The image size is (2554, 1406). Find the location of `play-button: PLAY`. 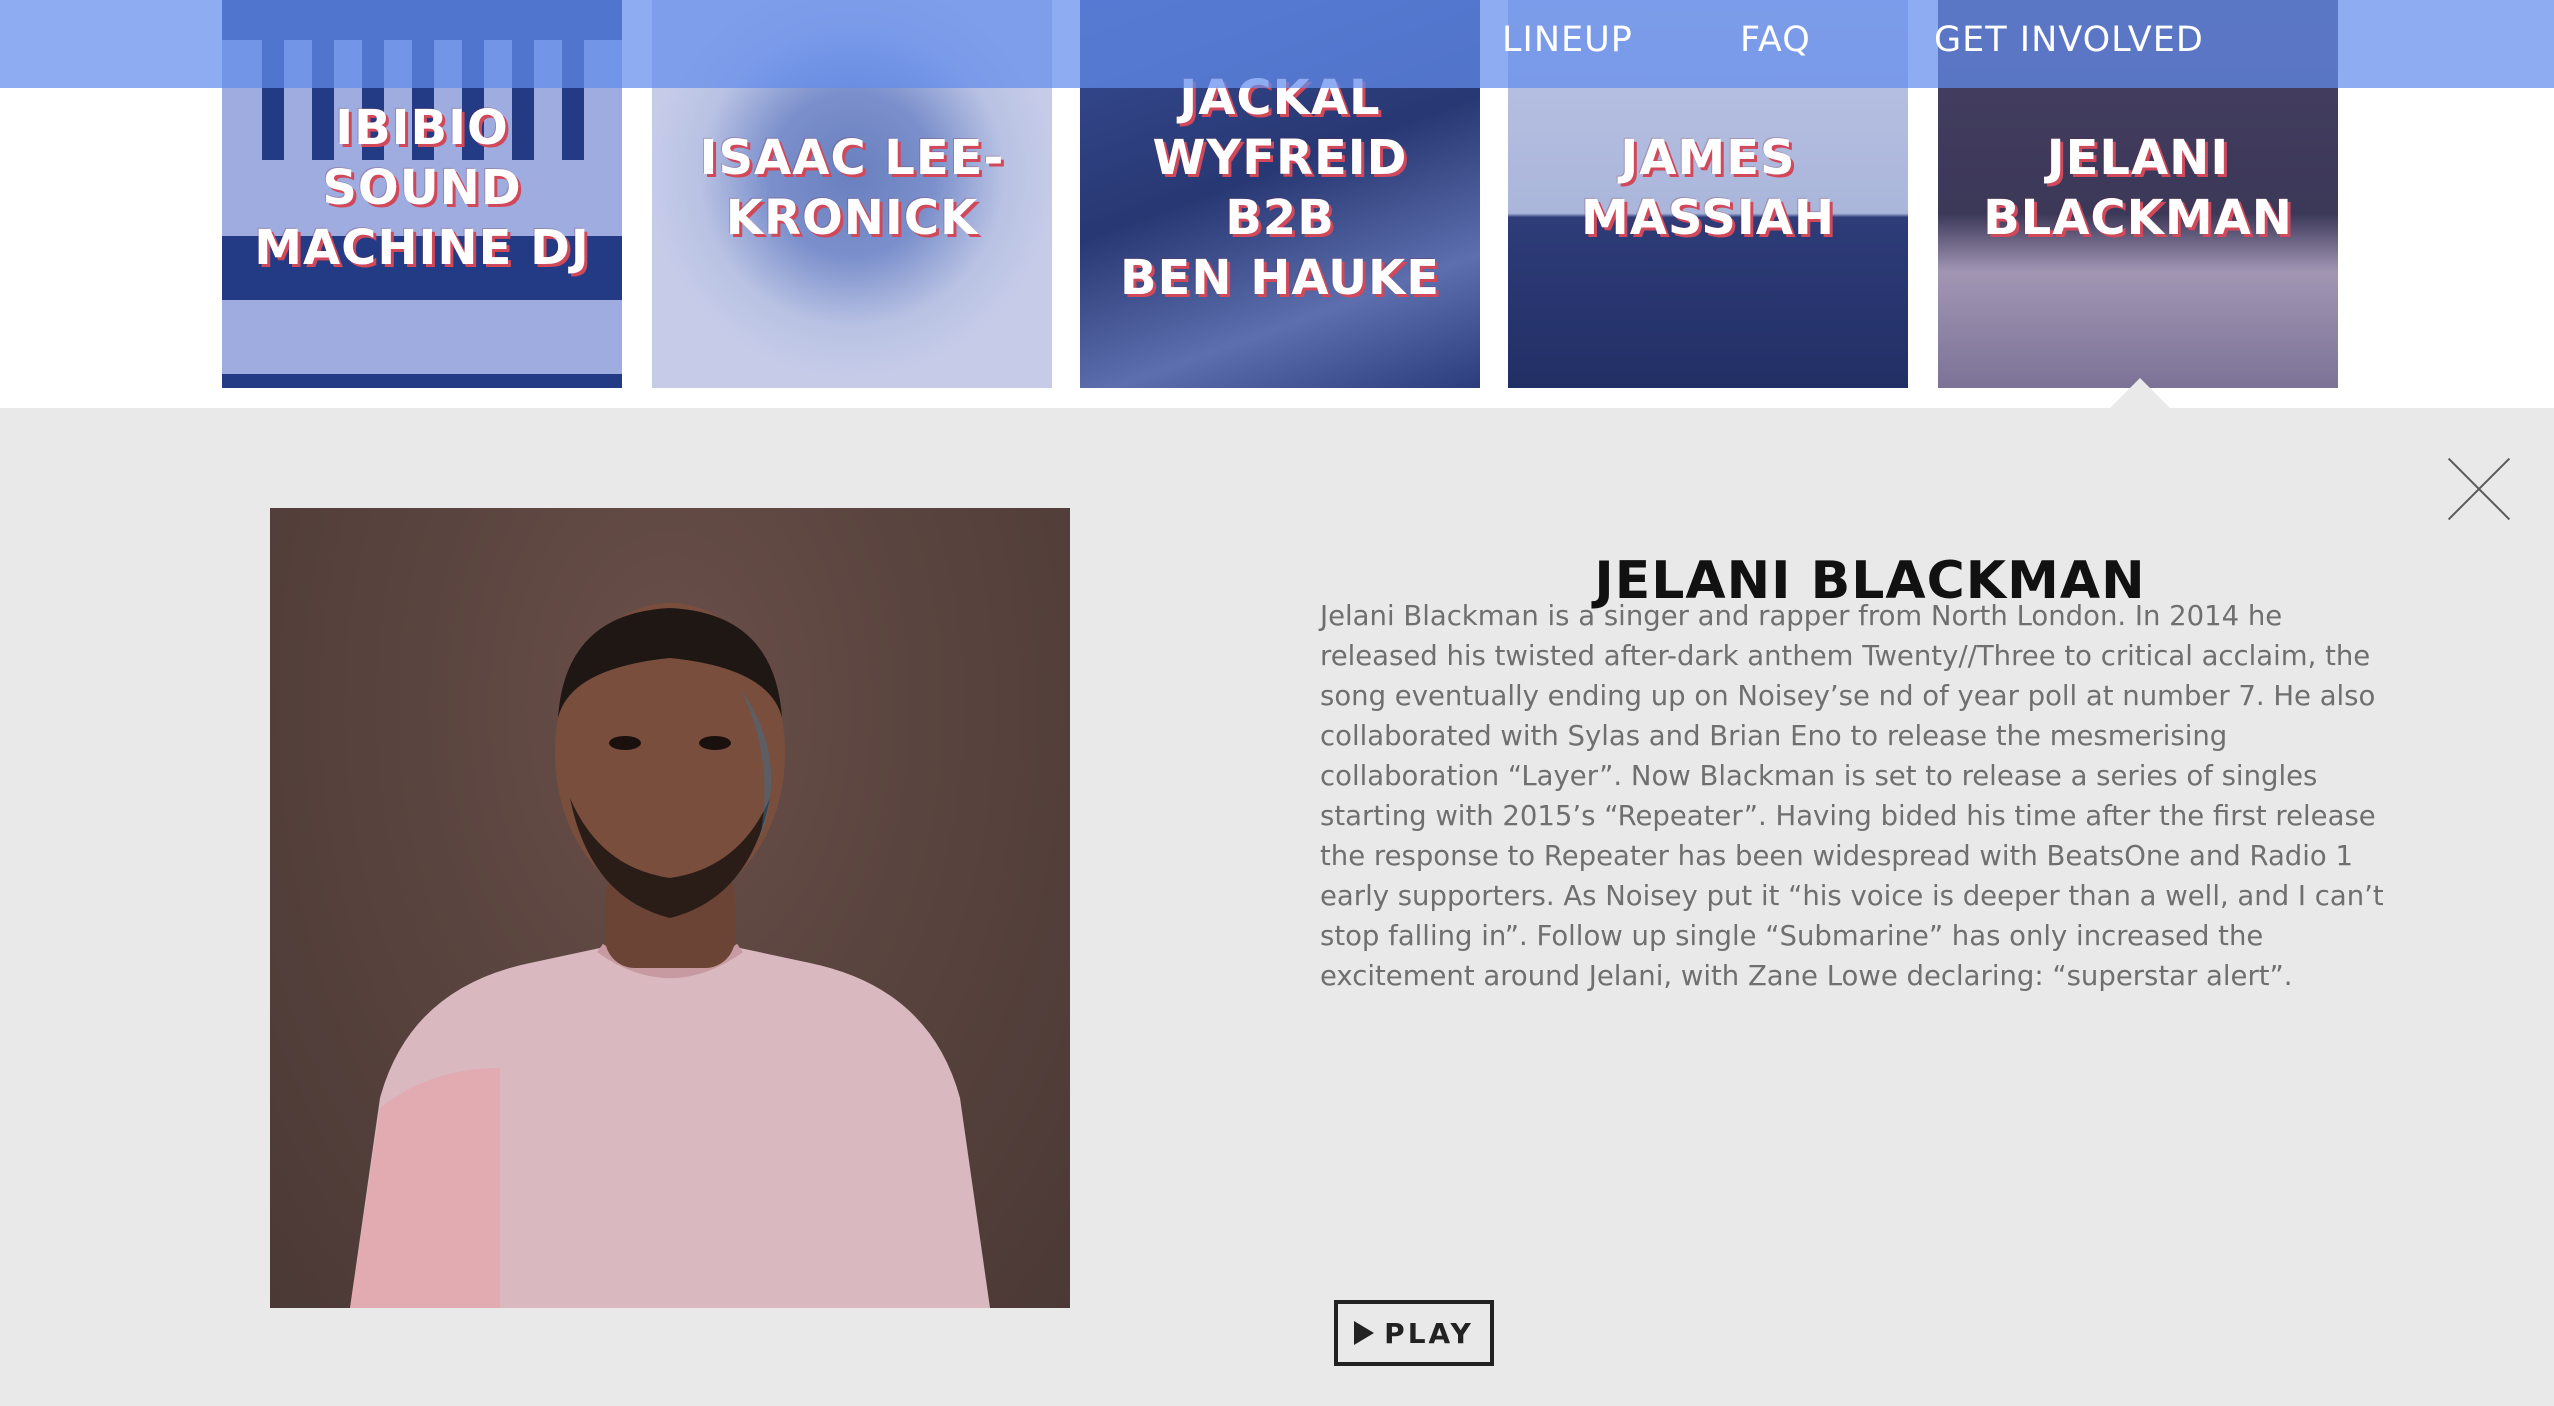

play-button: PLAY is located at coordinates (1414, 1333).